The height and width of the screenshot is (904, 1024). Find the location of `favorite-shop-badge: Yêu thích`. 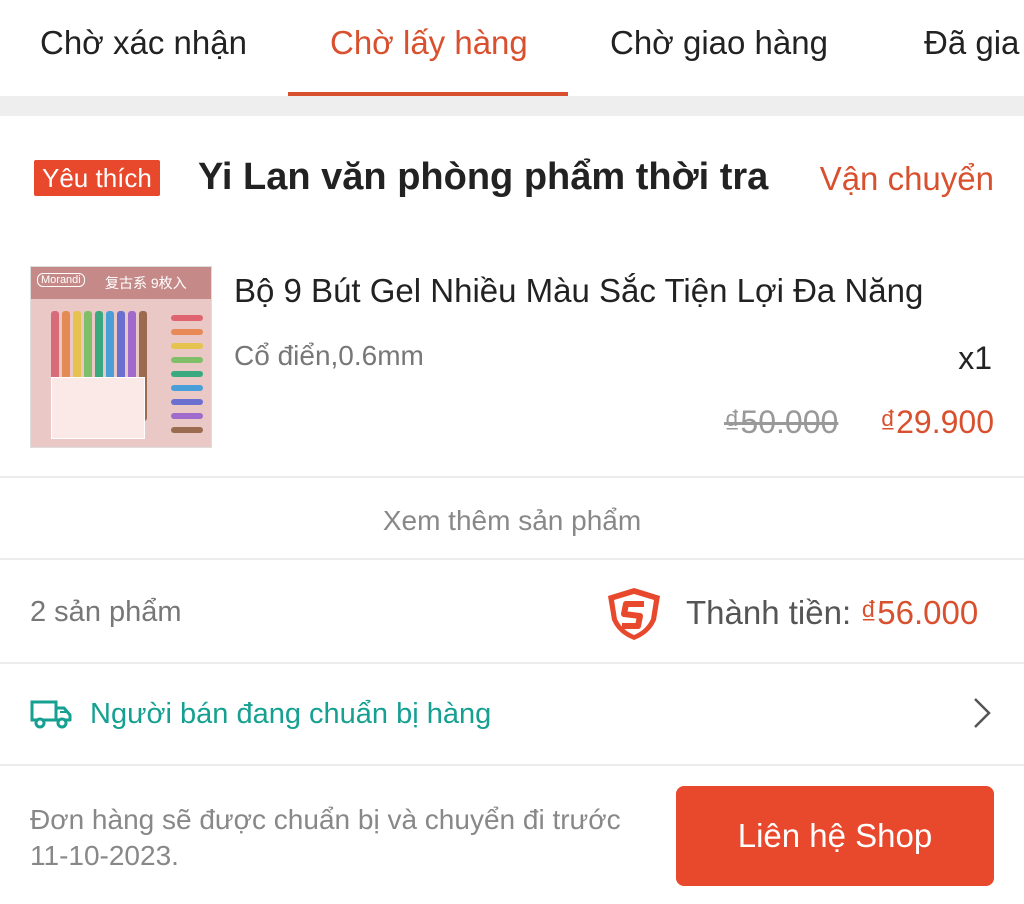

favorite-shop-badge: Yêu thích is located at coordinates (97, 178).